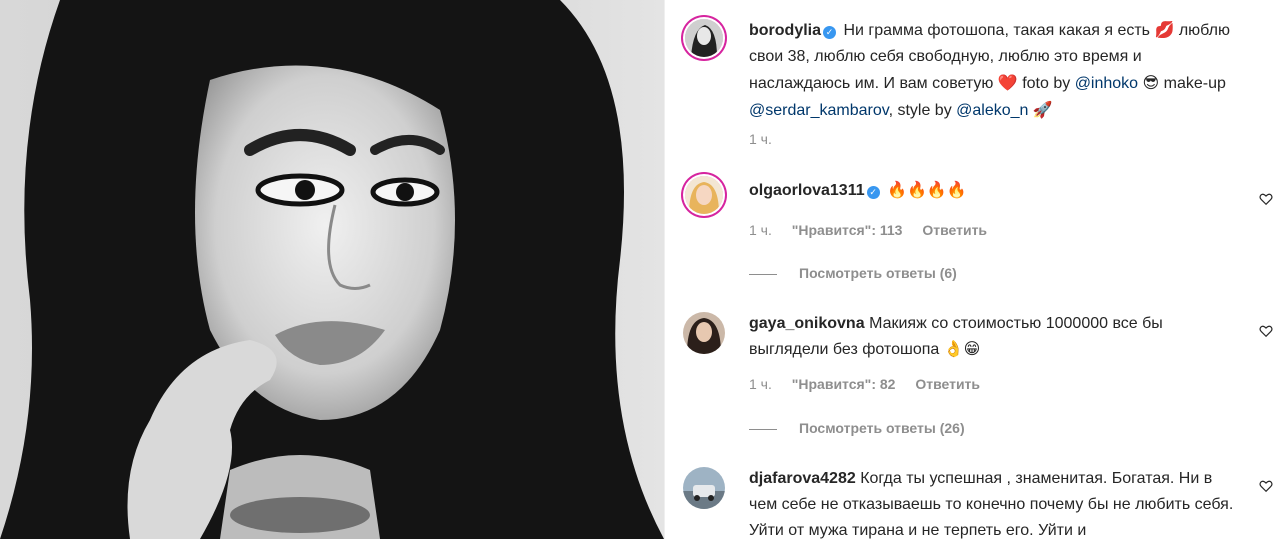 This screenshot has width=1273, height=539. Describe the element at coordinates (807, 190) in the screenshot. I see `commenter-username: olgaorlova1311` at that location.